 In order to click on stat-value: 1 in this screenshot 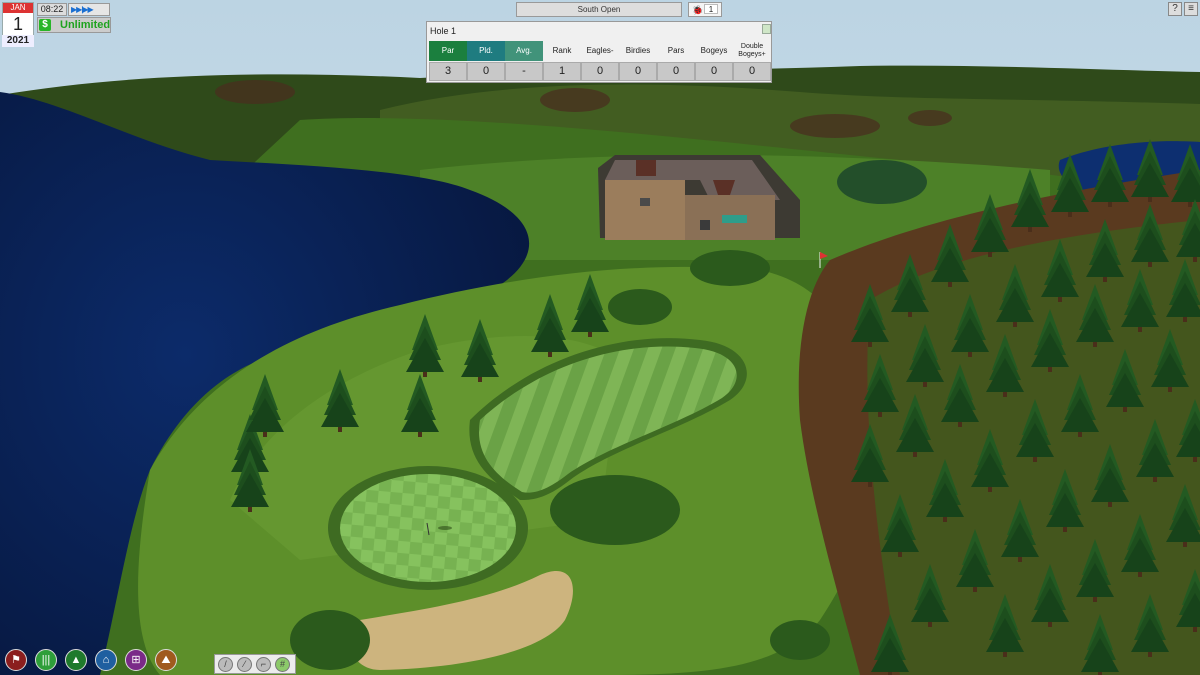, I will do `click(562, 71)`.